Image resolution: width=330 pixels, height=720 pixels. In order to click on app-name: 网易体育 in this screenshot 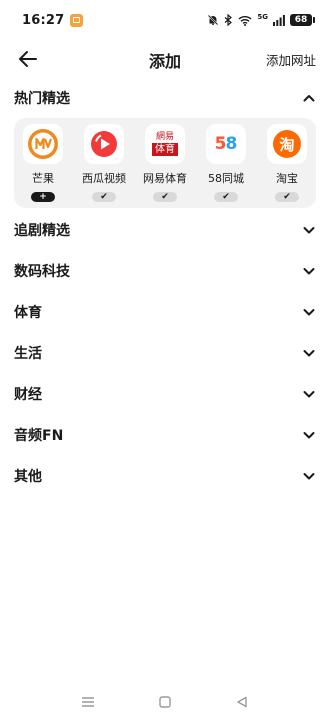, I will do `click(165, 178)`.